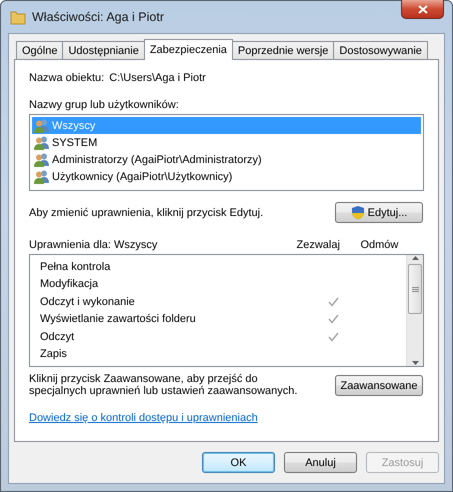 The height and width of the screenshot is (492, 453). What do you see at coordinates (143, 418) in the screenshot?
I see `help-link: Dowiedz się o kontroli dostępu i uprawnieniach` at bounding box center [143, 418].